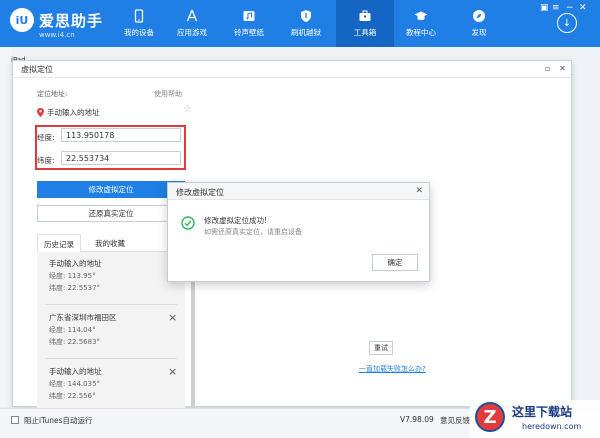 The image size is (600, 438). I want to click on nav-flash-jailbreak: 刷机越狱, so click(306, 23).